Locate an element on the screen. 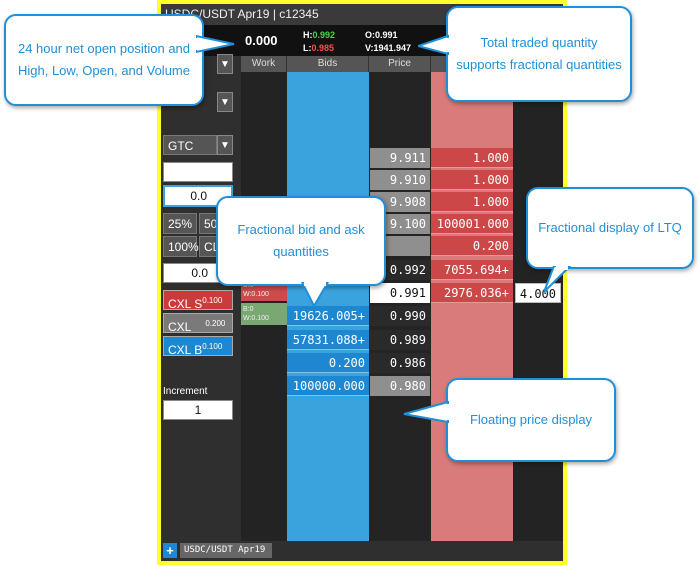 This screenshot has width=700, height=565. cancel-sells-label: CXL S is located at coordinates (185, 304).